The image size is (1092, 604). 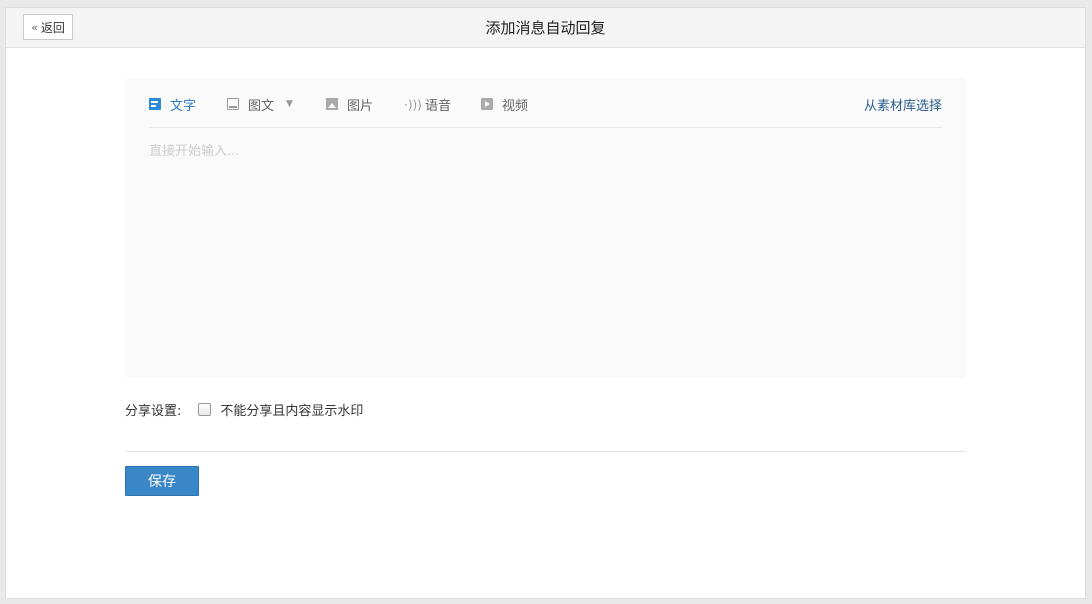 I want to click on tab-image: 图片, so click(x=350, y=104).